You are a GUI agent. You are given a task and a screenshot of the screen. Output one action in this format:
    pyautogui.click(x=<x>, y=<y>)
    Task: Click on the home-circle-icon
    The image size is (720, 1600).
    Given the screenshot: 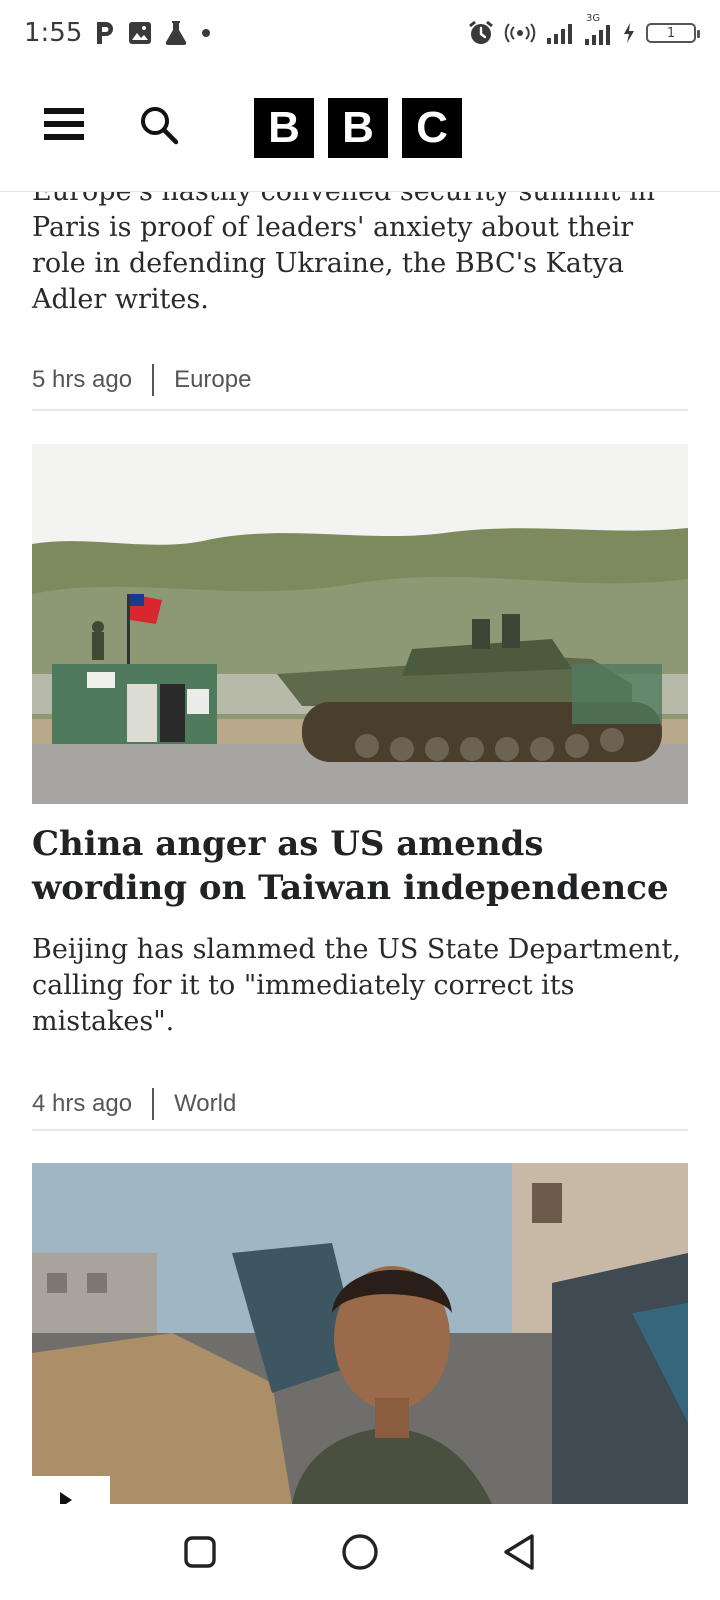 What is the action you would take?
    pyautogui.click(x=360, y=1552)
    